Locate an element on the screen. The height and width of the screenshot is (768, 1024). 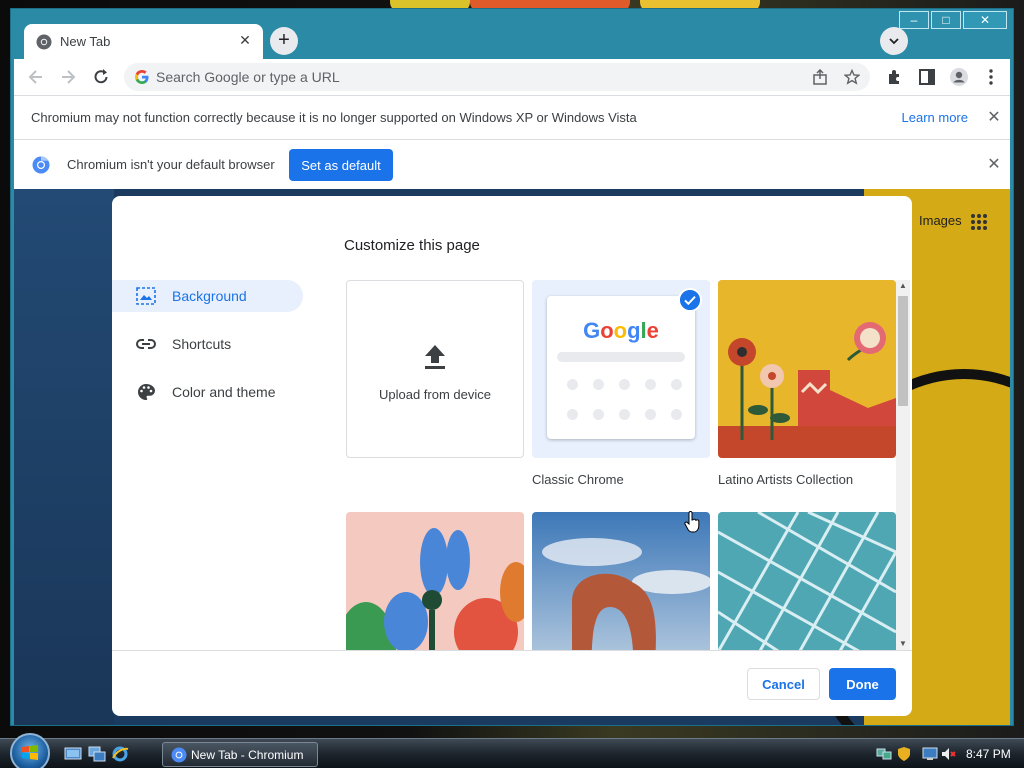
architecture-tile is located at coordinates (807, 581).